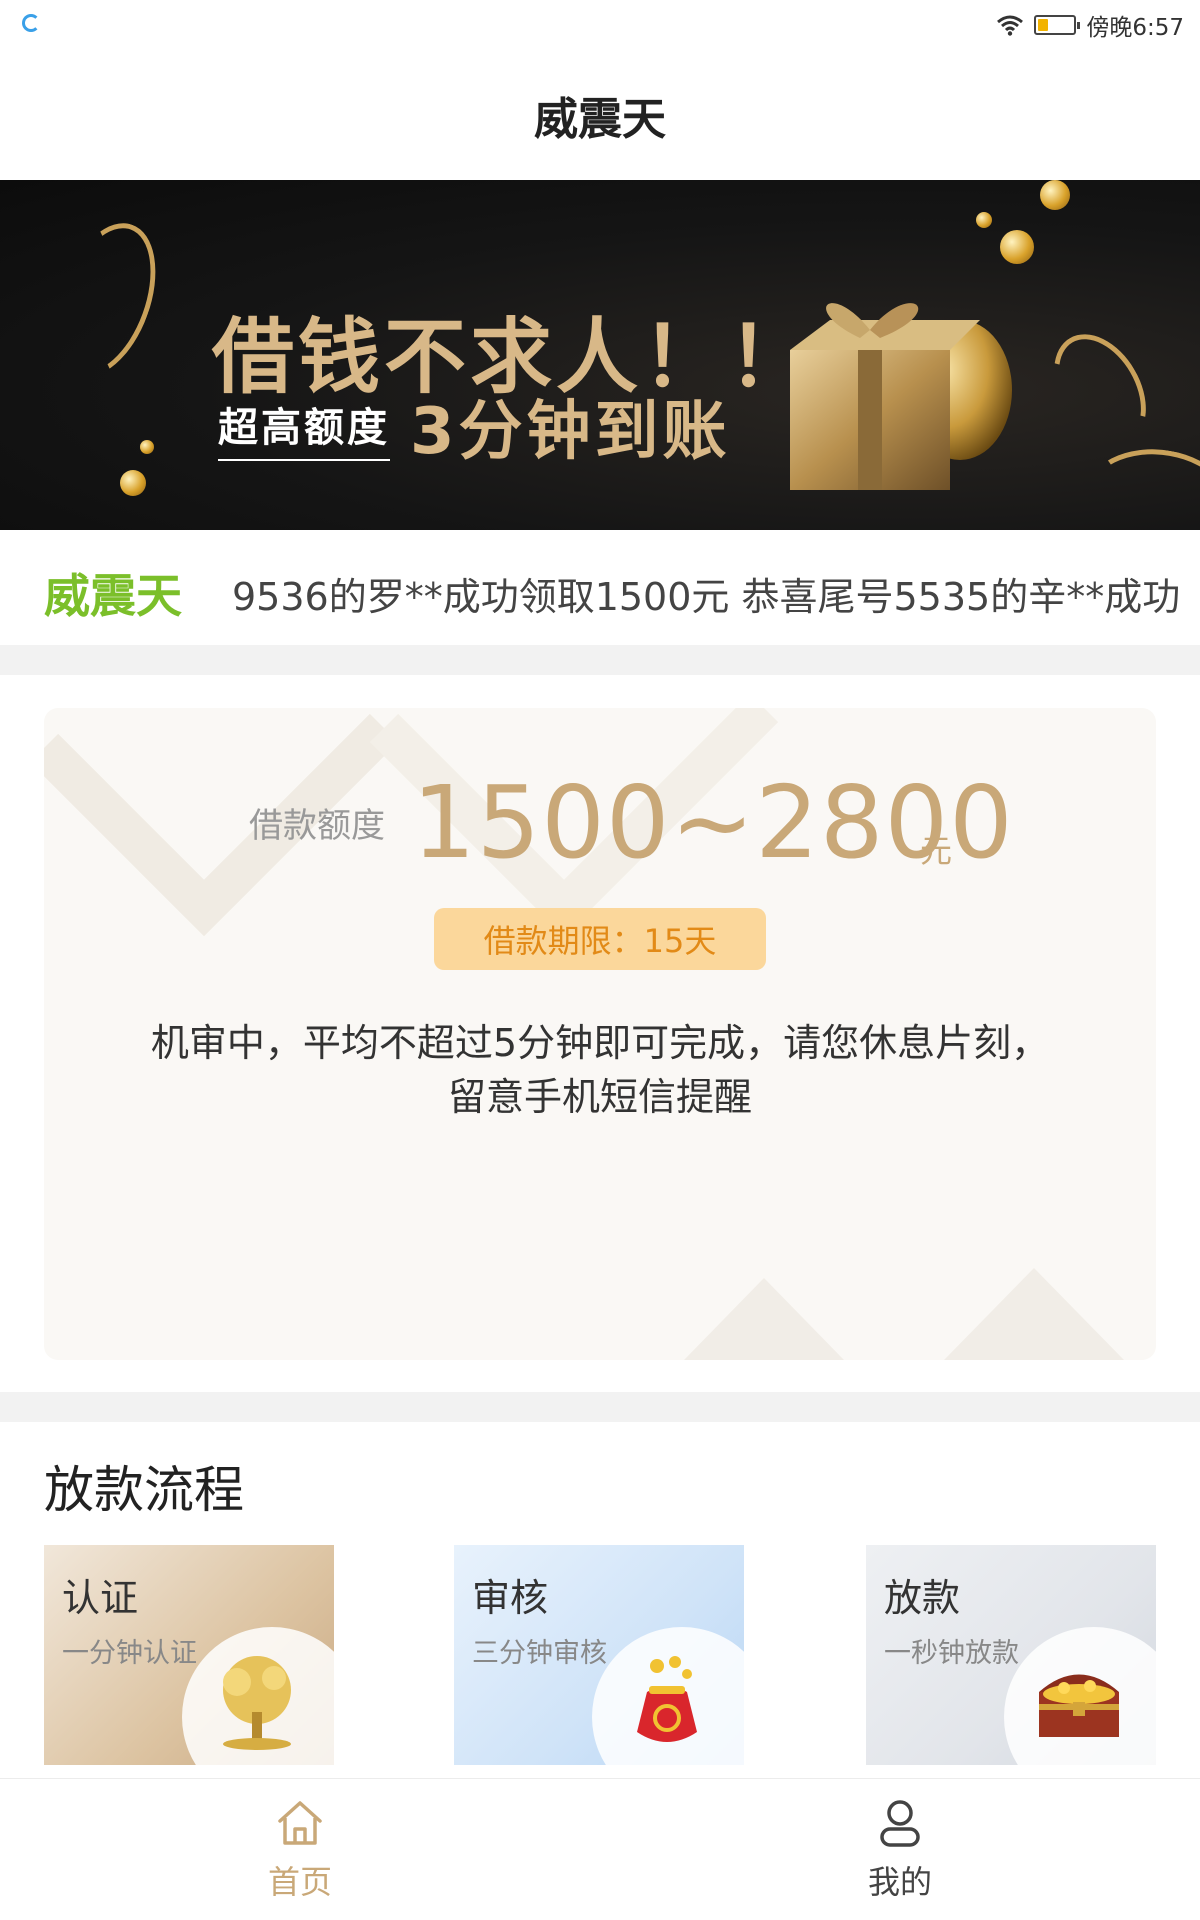 This screenshot has width=1200, height=1920. Describe the element at coordinates (100, 1598) in the screenshot. I see `step-title: 认证` at that location.